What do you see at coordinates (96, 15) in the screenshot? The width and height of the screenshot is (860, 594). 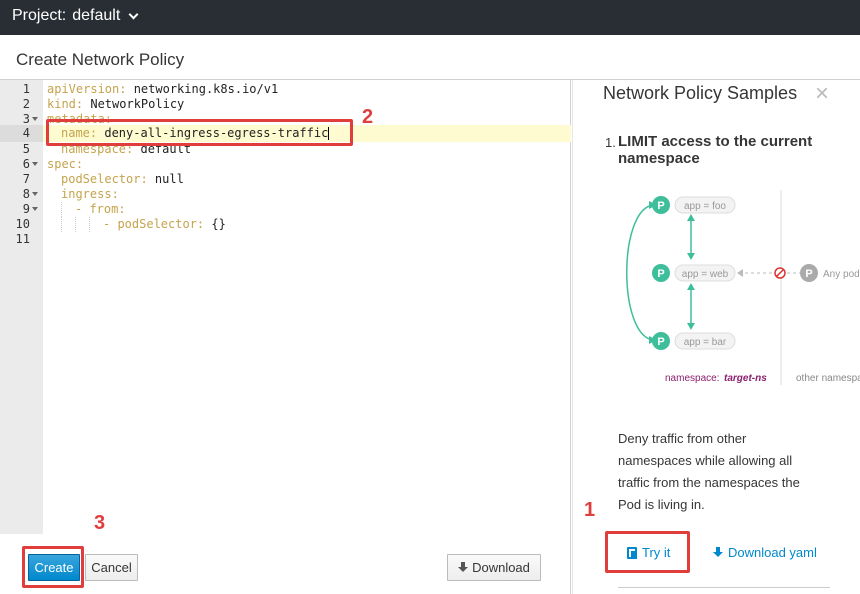 I see `project-value: default` at bounding box center [96, 15].